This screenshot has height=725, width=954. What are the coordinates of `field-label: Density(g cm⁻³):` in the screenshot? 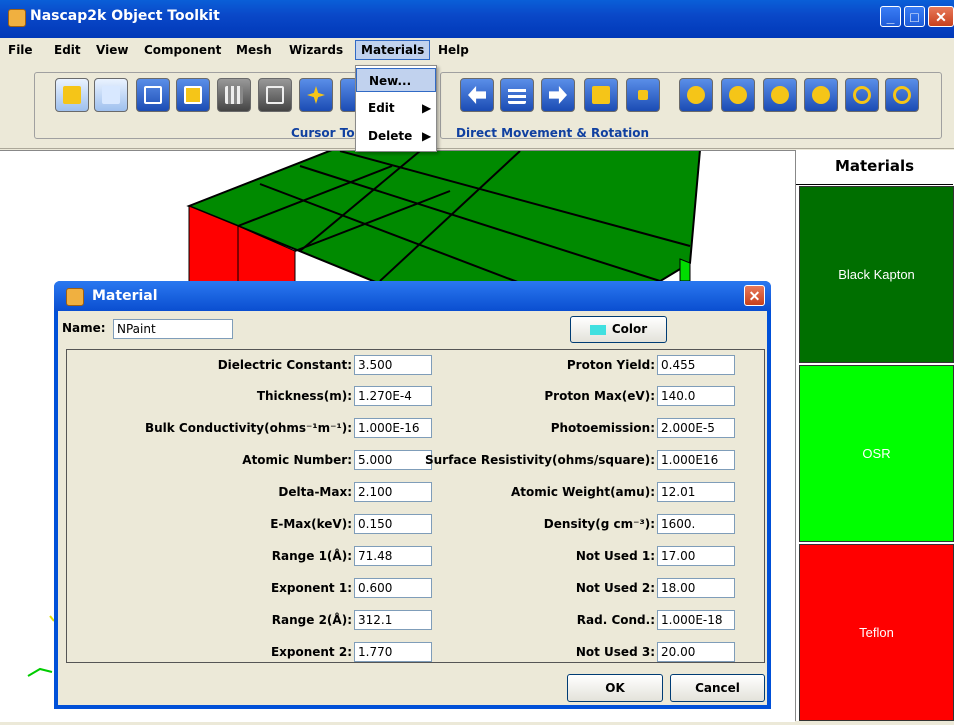 It's located at (599, 524).